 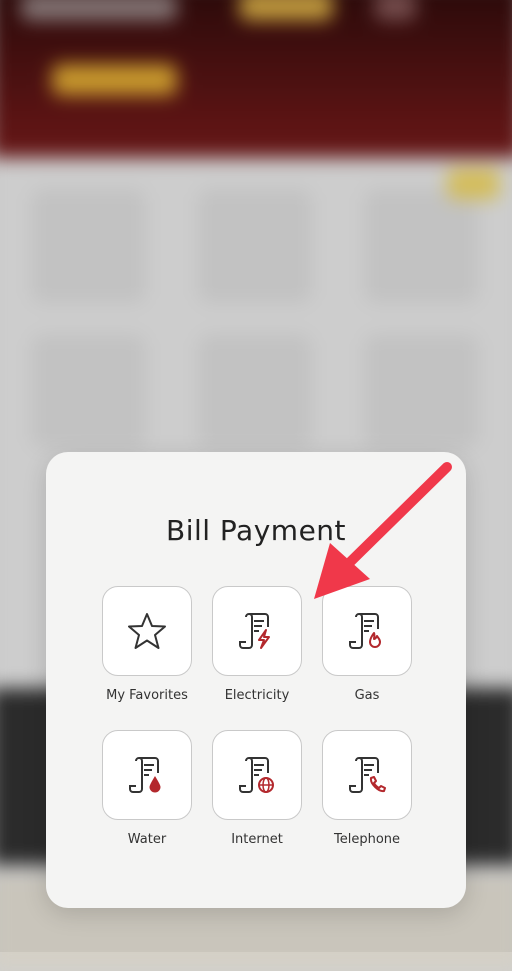 I want to click on telephone-bill-icon, so click(x=367, y=775).